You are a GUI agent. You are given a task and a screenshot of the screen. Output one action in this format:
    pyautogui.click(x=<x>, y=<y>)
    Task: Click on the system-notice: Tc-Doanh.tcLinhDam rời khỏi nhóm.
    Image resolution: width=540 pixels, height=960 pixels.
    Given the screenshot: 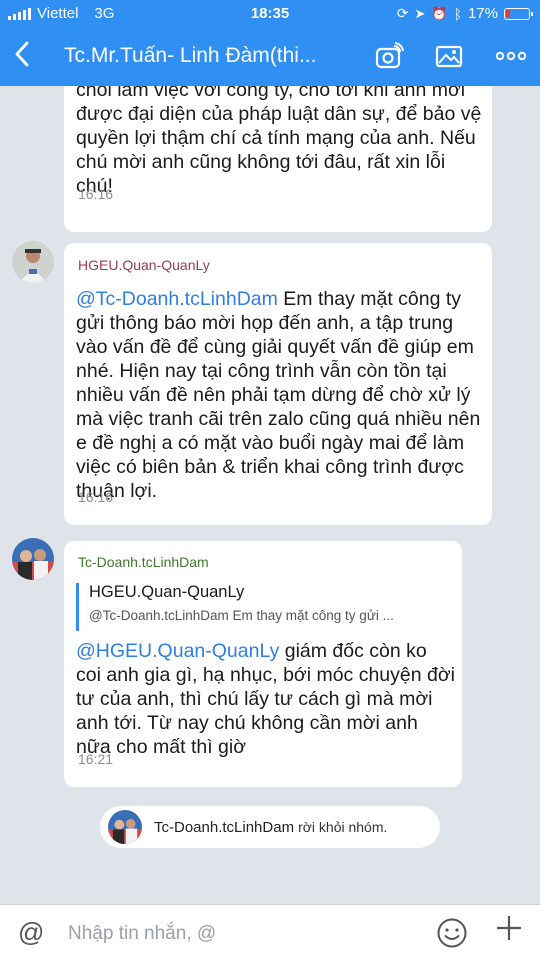 What is the action you would take?
    pyautogui.click(x=270, y=827)
    